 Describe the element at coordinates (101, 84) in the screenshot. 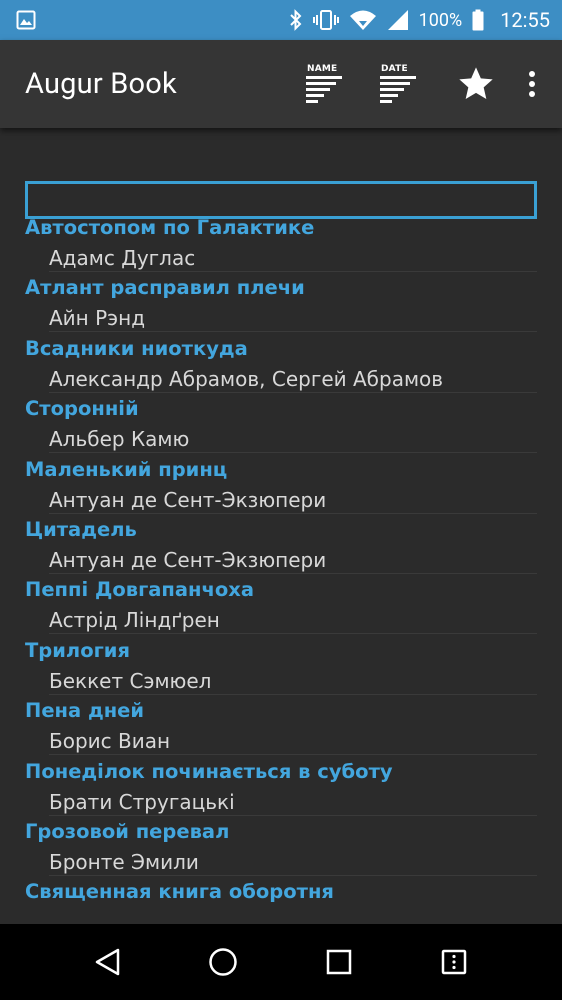

I see `app-title: Augur Book` at that location.